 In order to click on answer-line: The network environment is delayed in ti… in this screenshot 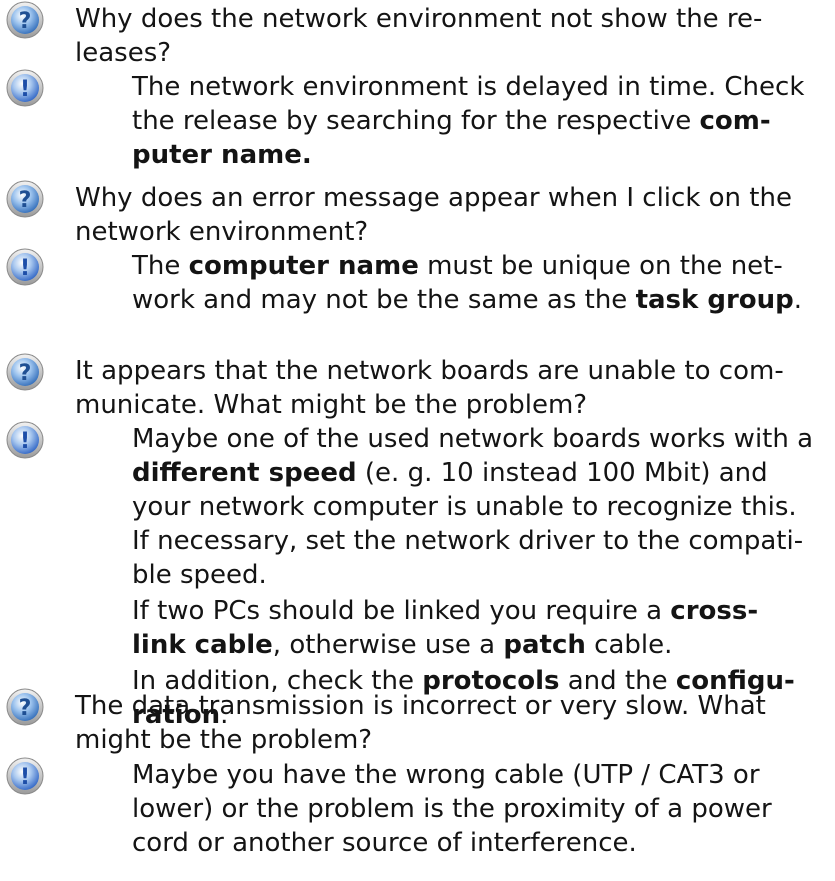, I will do `click(482, 87)`.